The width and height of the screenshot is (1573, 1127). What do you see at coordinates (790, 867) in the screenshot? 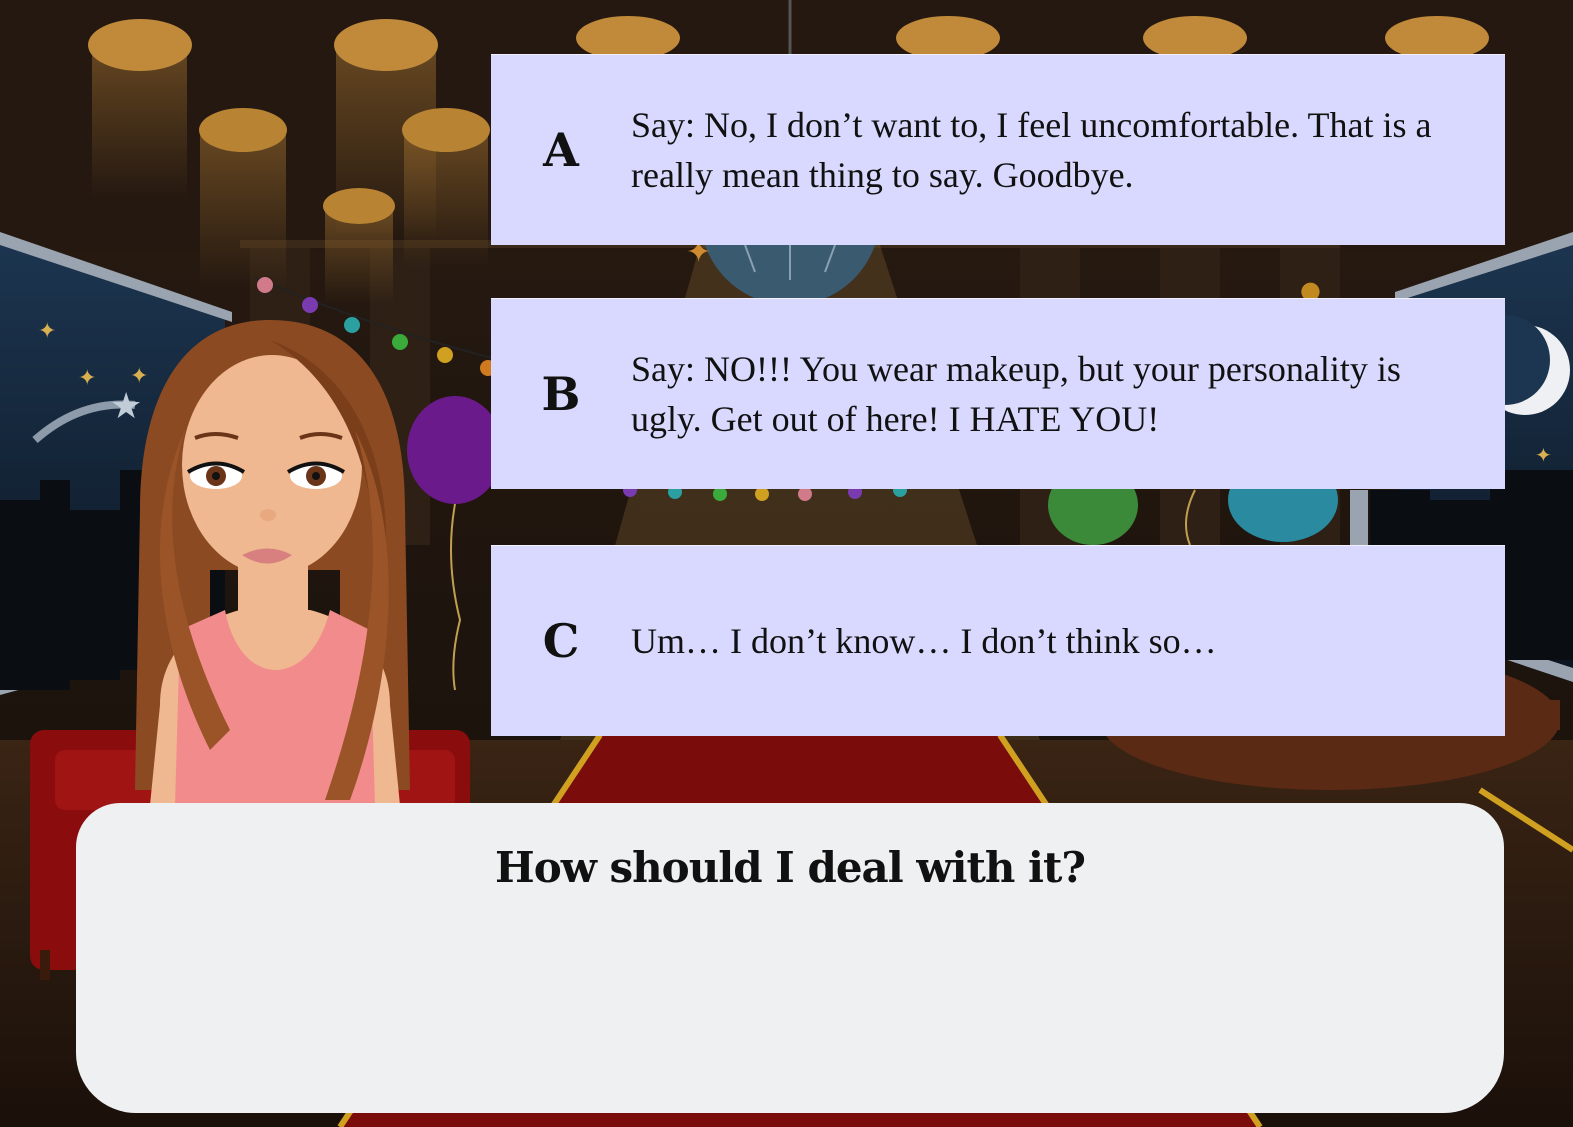
I see `dialogue-question: How should I deal with it?` at bounding box center [790, 867].